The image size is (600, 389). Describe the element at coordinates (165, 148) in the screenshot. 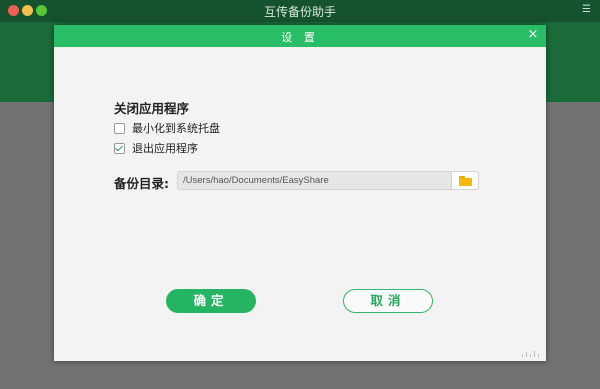

I see `exit-app-label: 退出应用程序` at that location.